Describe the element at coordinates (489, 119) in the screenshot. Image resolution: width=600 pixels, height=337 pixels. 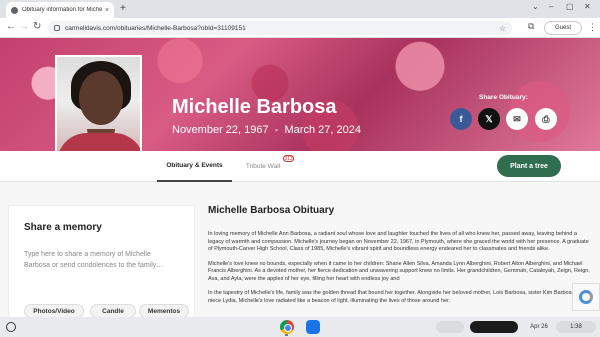
I see `x-icon: 𝕏` at that location.